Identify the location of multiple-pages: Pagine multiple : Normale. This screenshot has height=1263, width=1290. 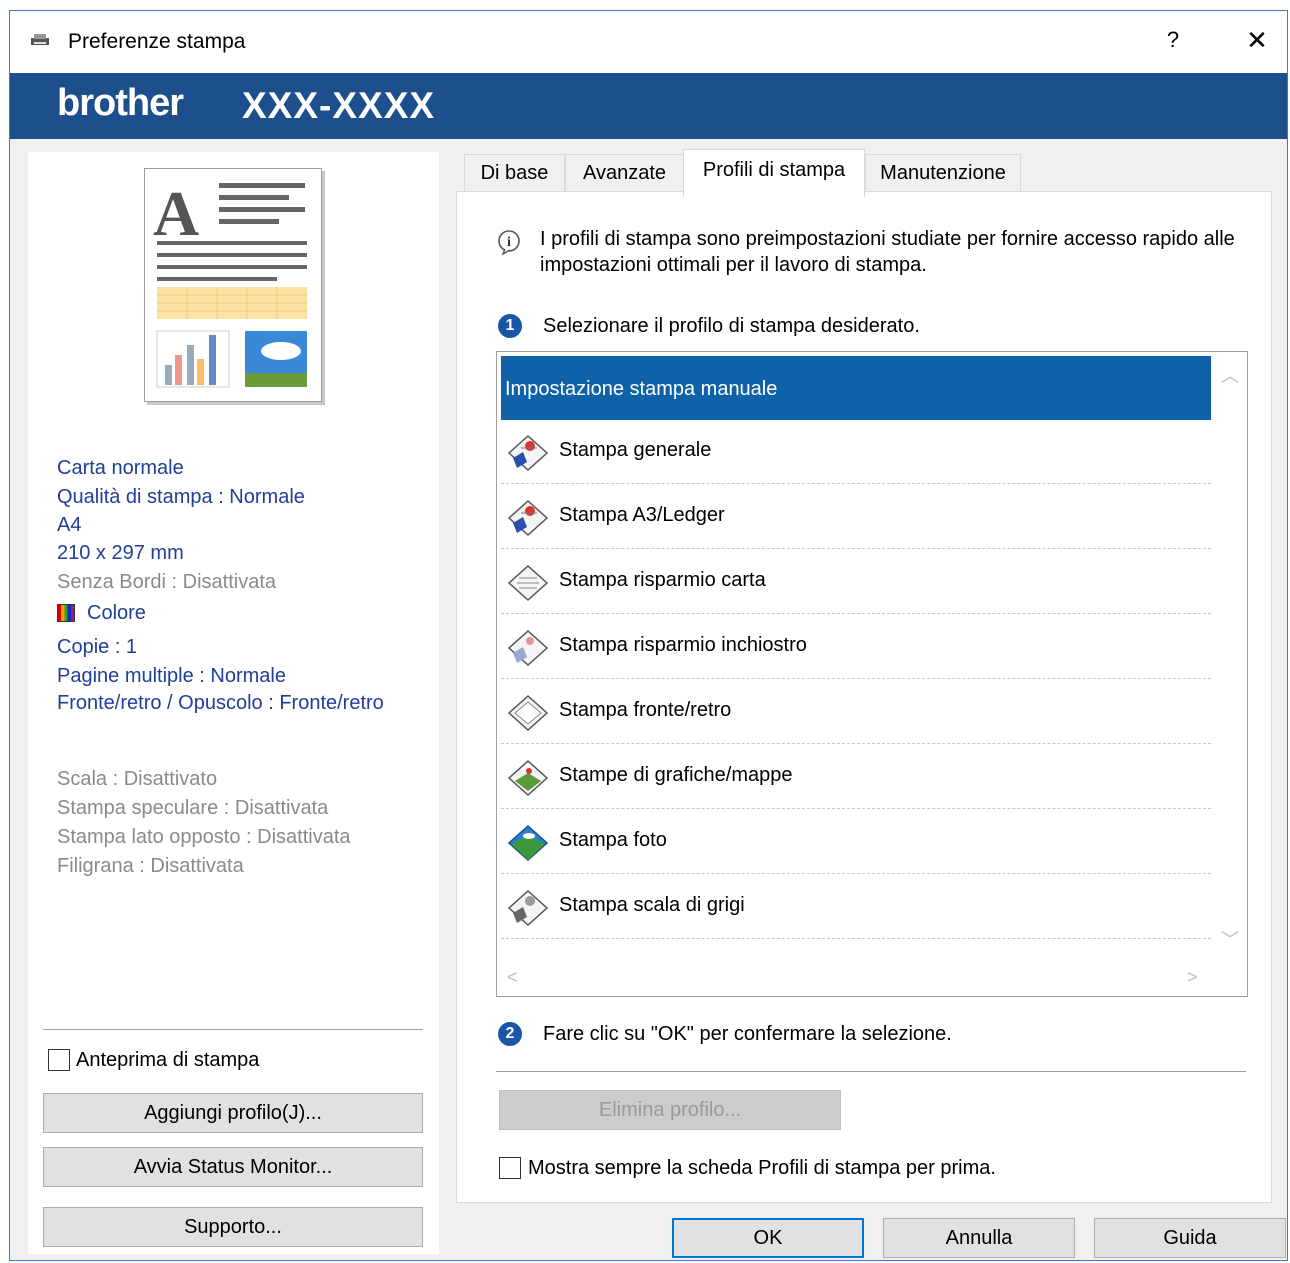
(171, 676).